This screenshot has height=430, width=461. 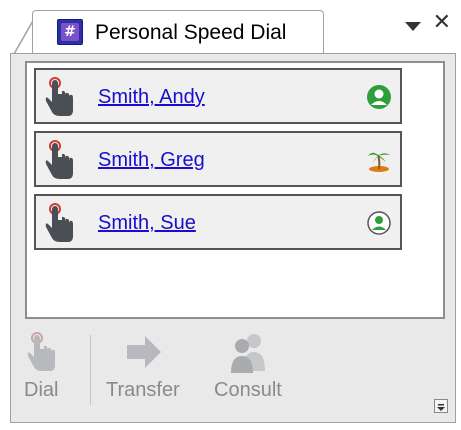 What do you see at coordinates (379, 162) in the screenshot?
I see `vacation-palm-tree-icon` at bounding box center [379, 162].